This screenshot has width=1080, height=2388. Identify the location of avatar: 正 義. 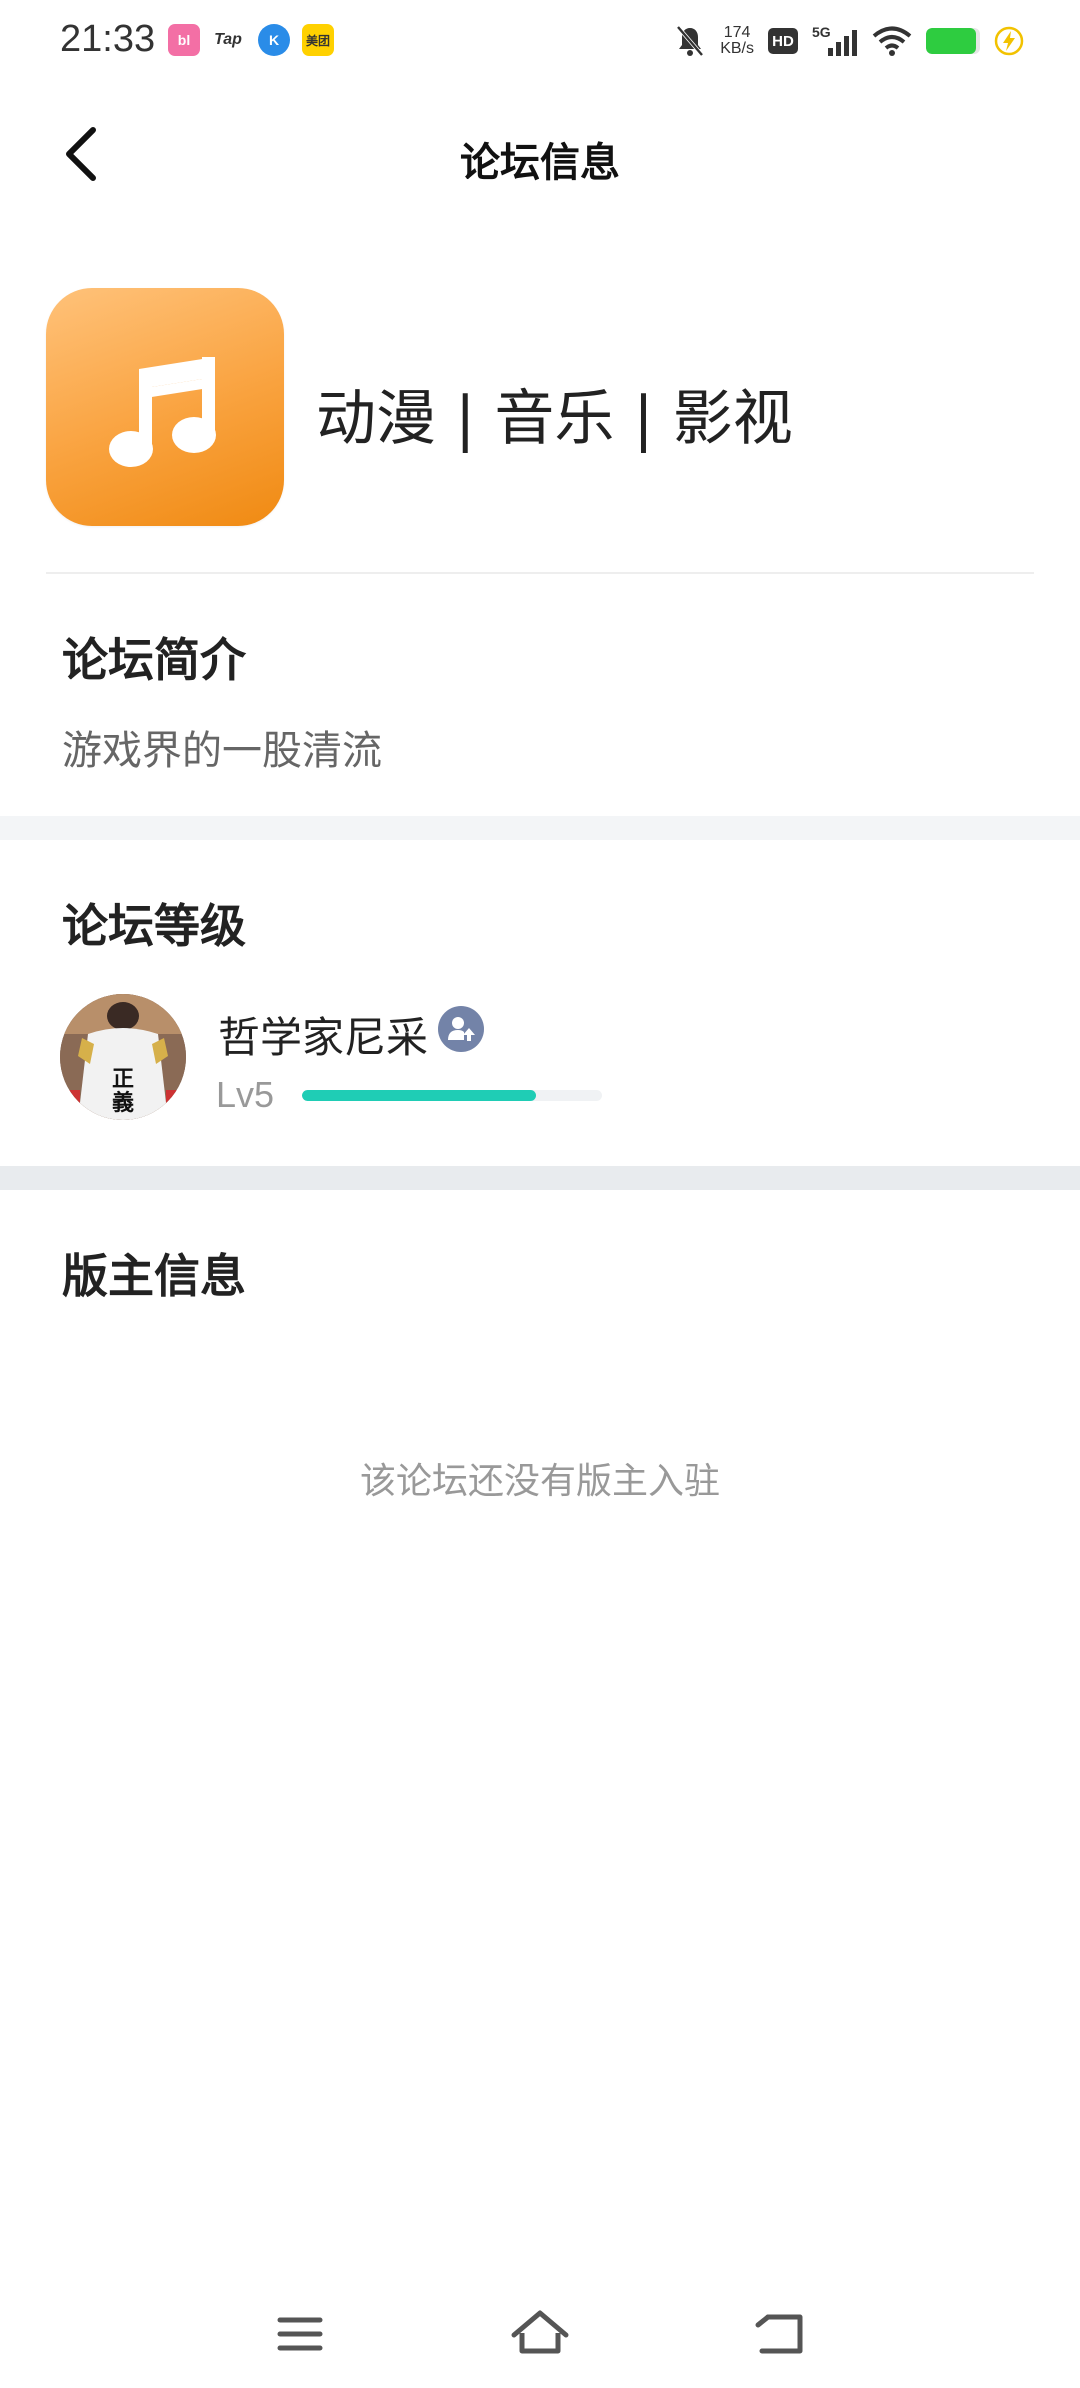
(123, 1057).